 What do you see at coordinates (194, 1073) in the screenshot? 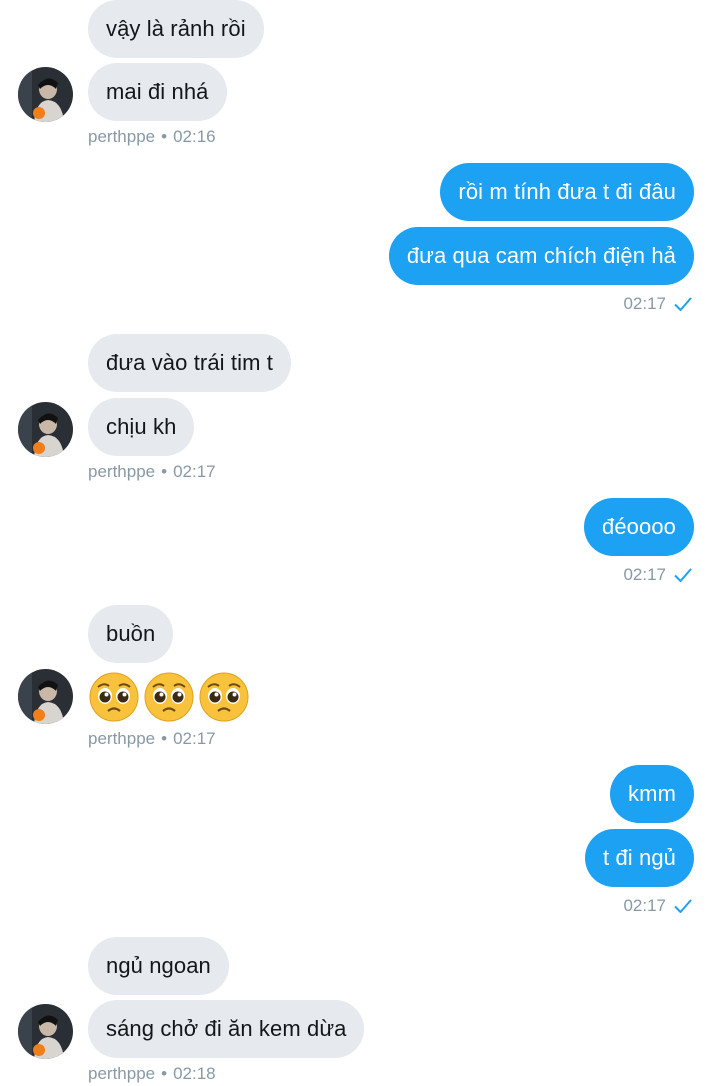
I see `message-time: 02:18` at bounding box center [194, 1073].